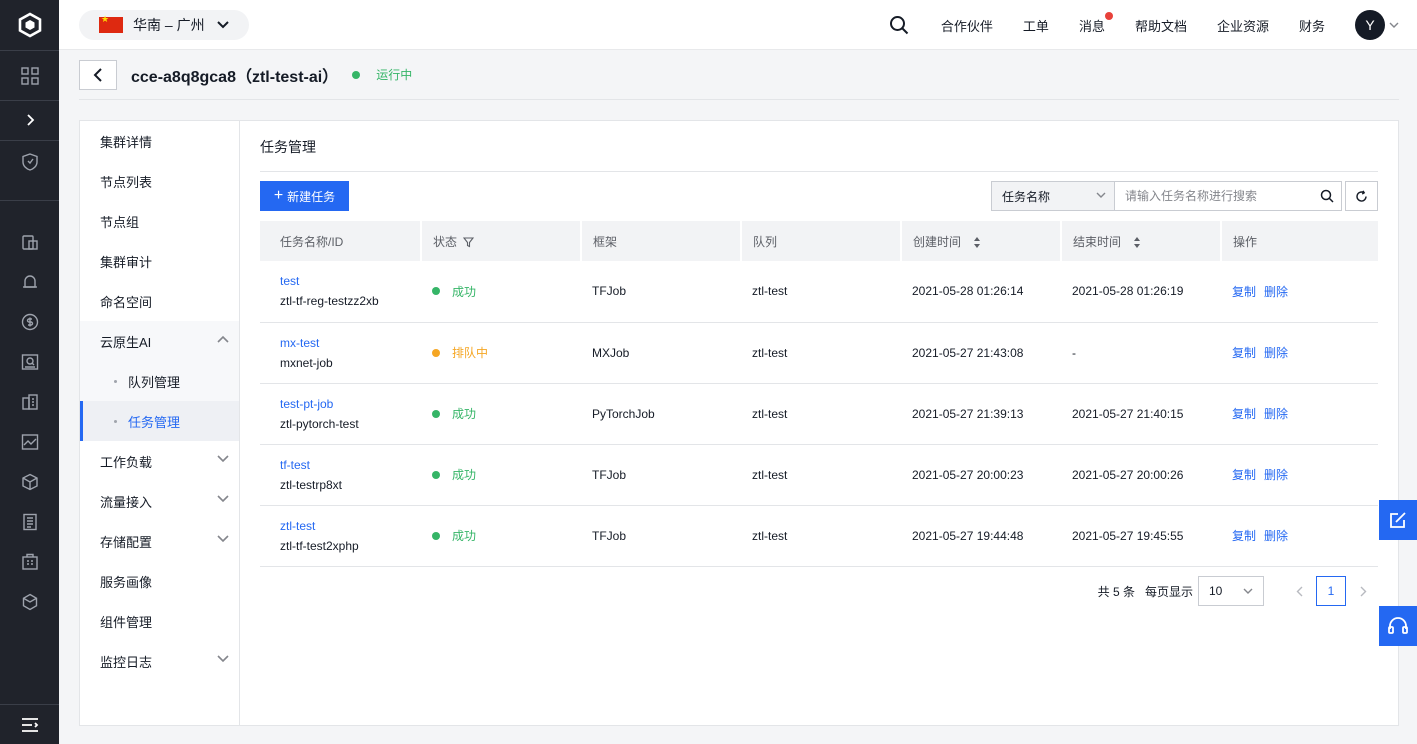 This screenshot has width=1417, height=744. What do you see at coordinates (1036, 25) in the screenshot?
I see `nav-tickets: 工单` at bounding box center [1036, 25].